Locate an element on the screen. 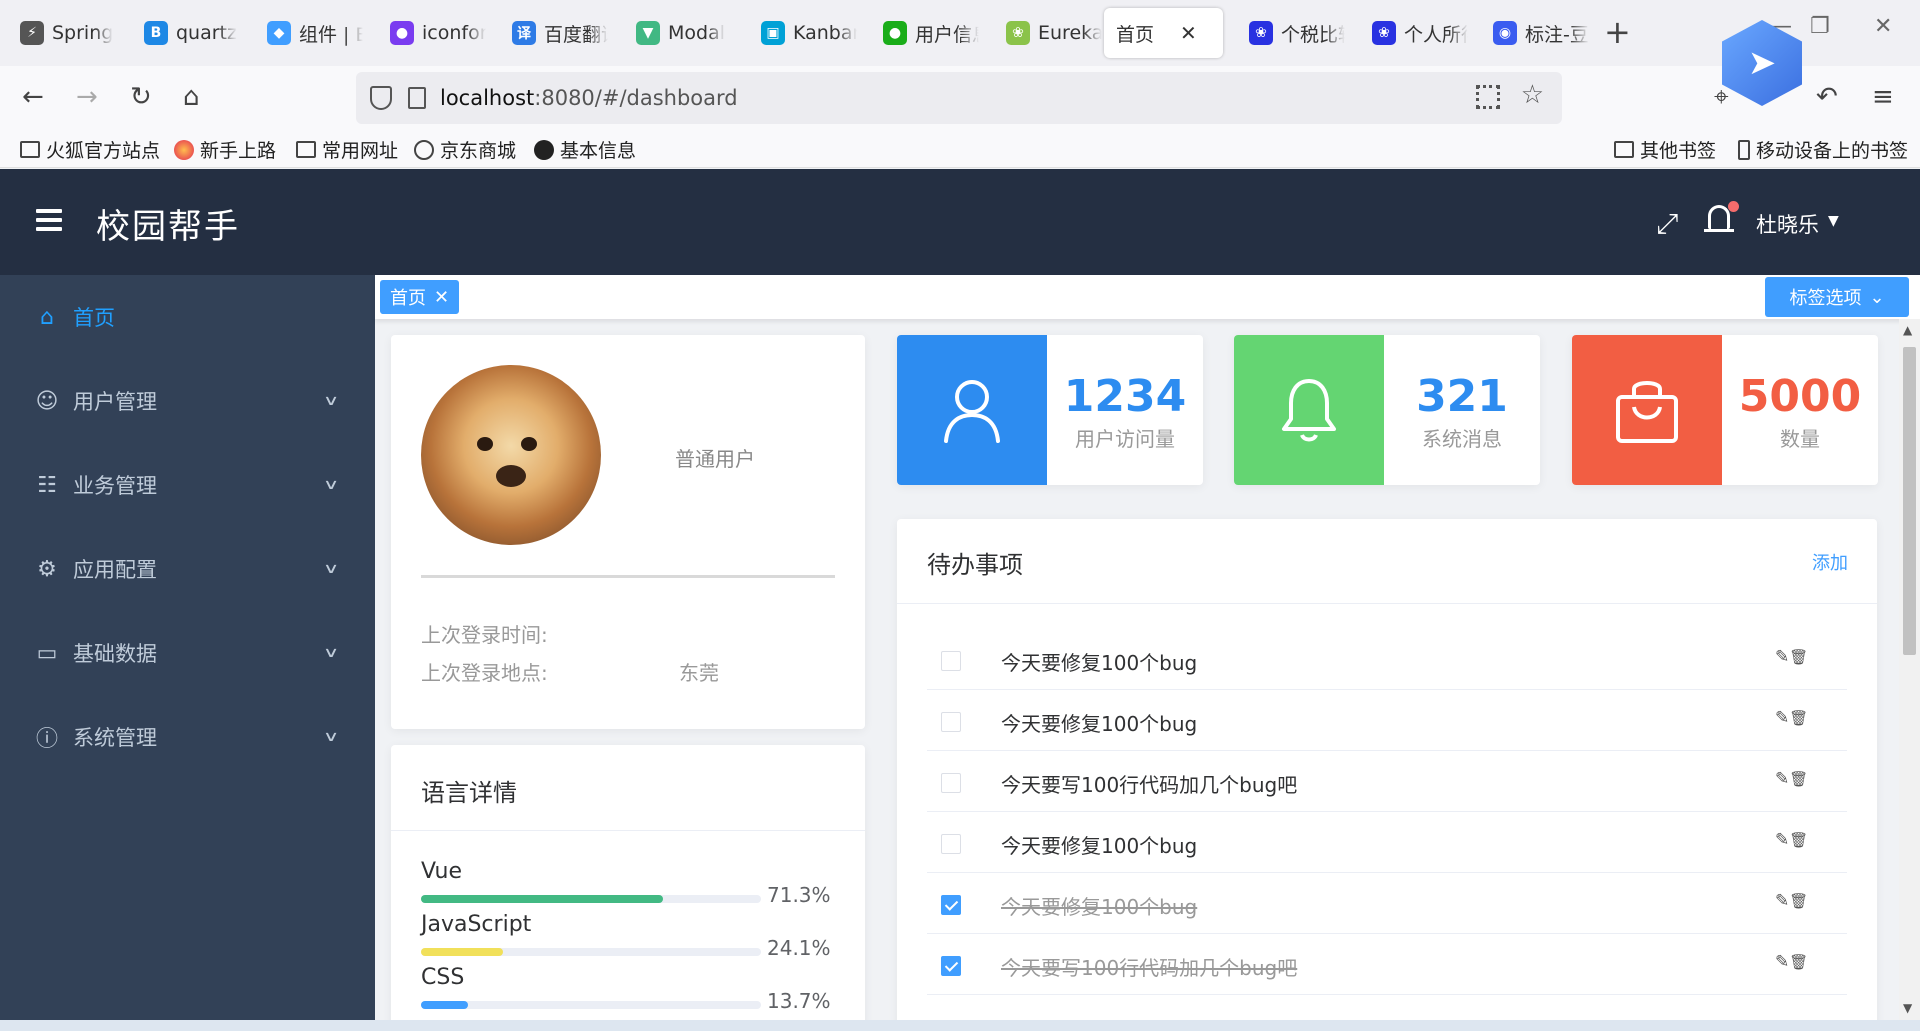 The height and width of the screenshot is (1031, 1920). bookmark-item: 火狐官方站点 is located at coordinates (90, 149).